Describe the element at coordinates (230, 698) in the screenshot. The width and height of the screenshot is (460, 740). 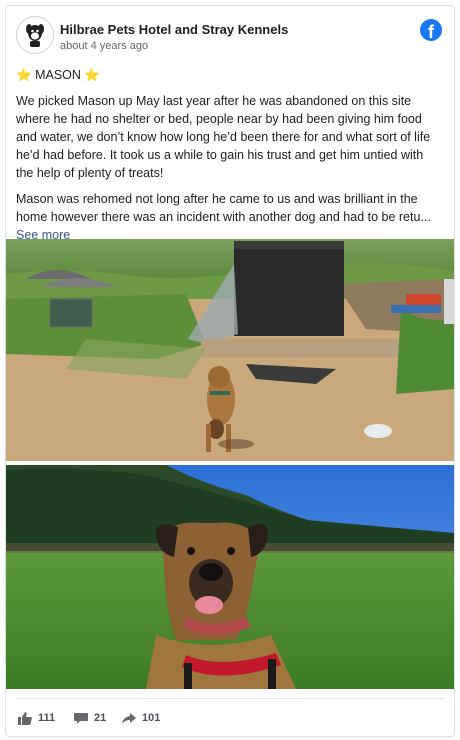
I see `footer-divider` at that location.